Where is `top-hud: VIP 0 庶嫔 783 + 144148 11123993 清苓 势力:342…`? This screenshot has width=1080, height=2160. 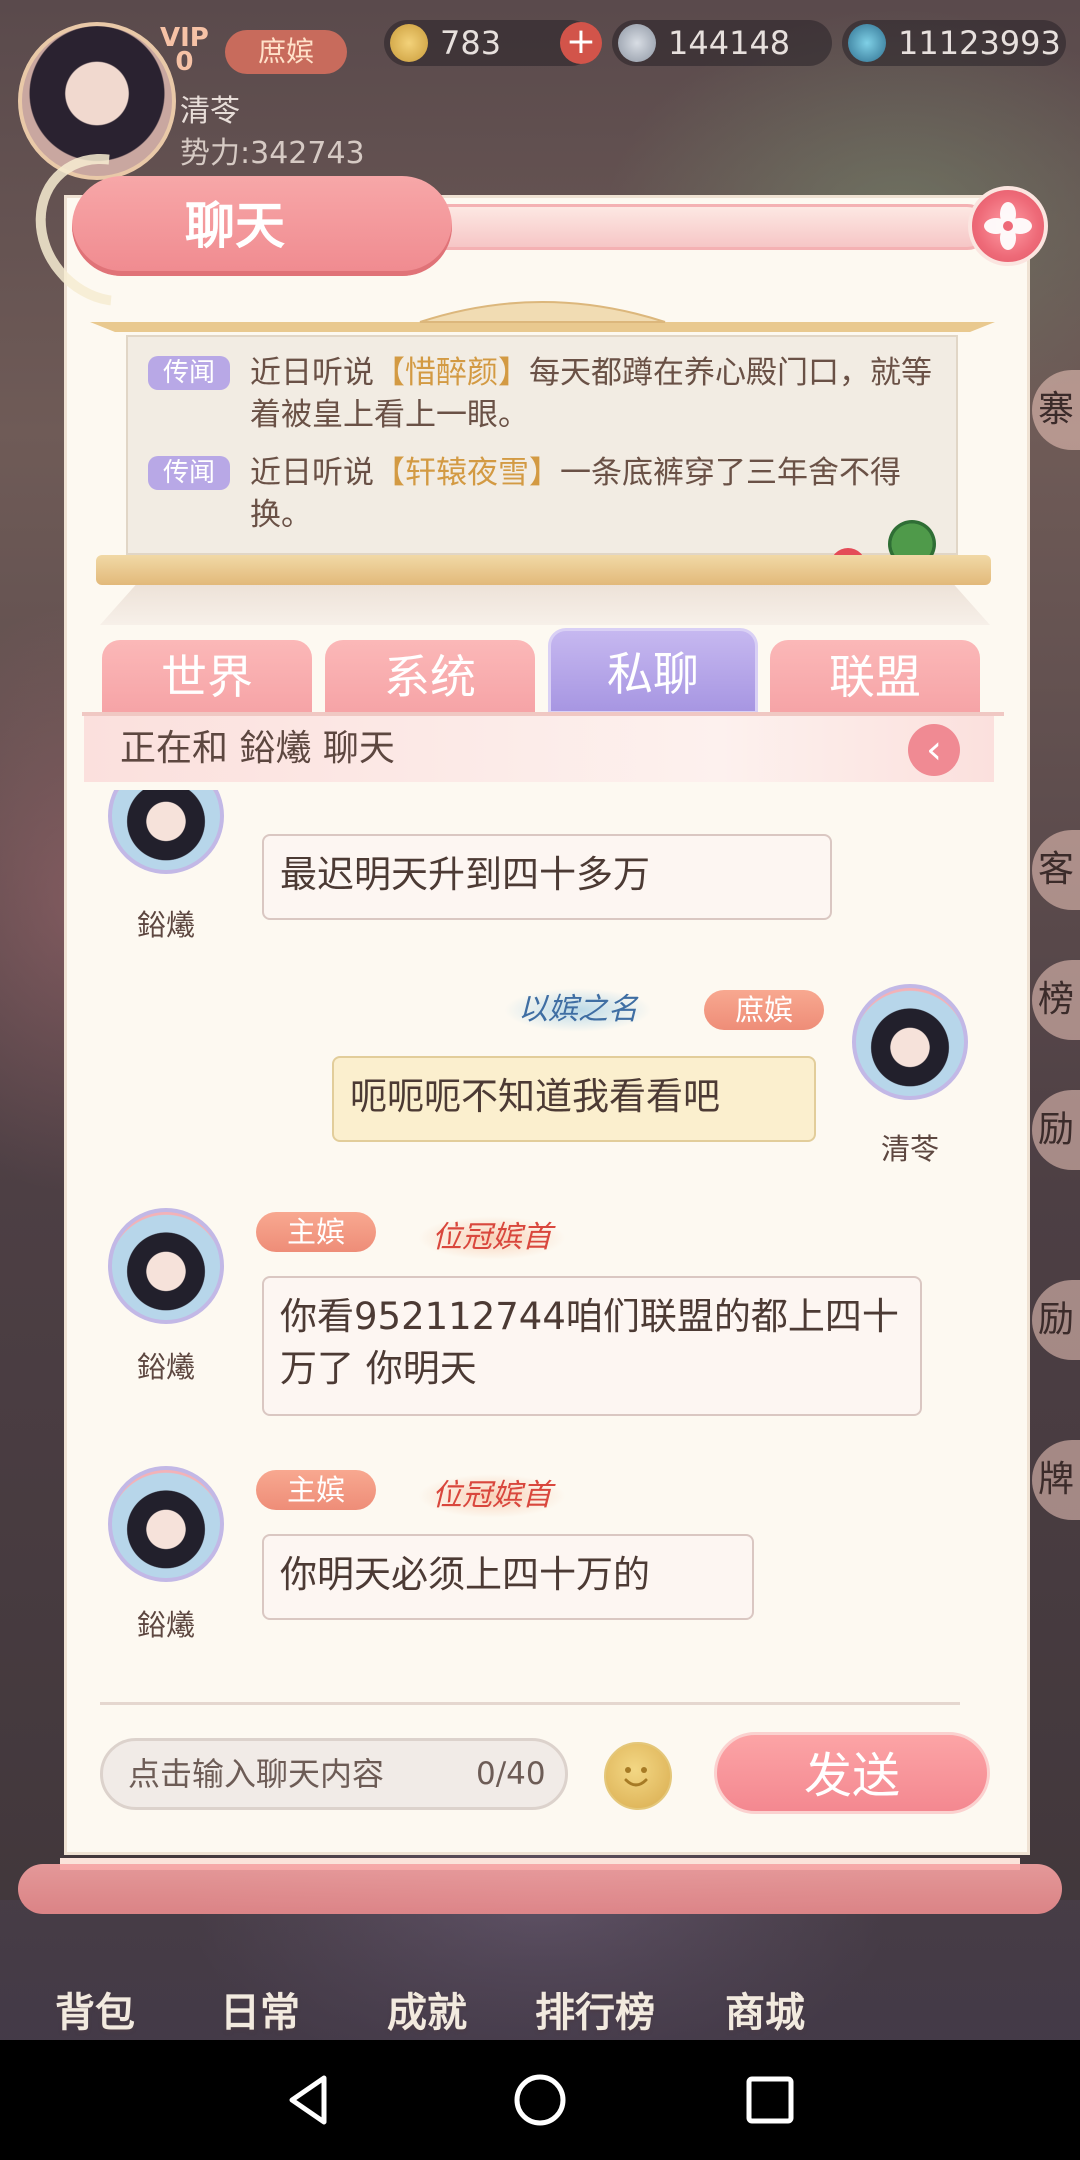 top-hud: VIP 0 庶嫔 783 + 144148 11123993 清苓 势力:342… is located at coordinates (540, 90).